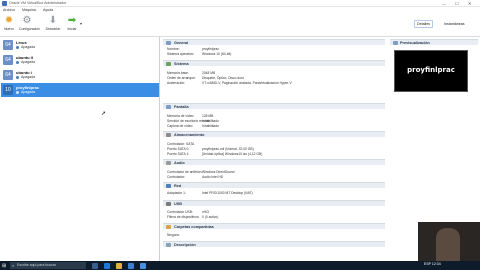 The height and width of the screenshot is (270, 480). Describe the element at coordinates (4, 3) in the screenshot. I see `virtualbox-app-icon` at that location.